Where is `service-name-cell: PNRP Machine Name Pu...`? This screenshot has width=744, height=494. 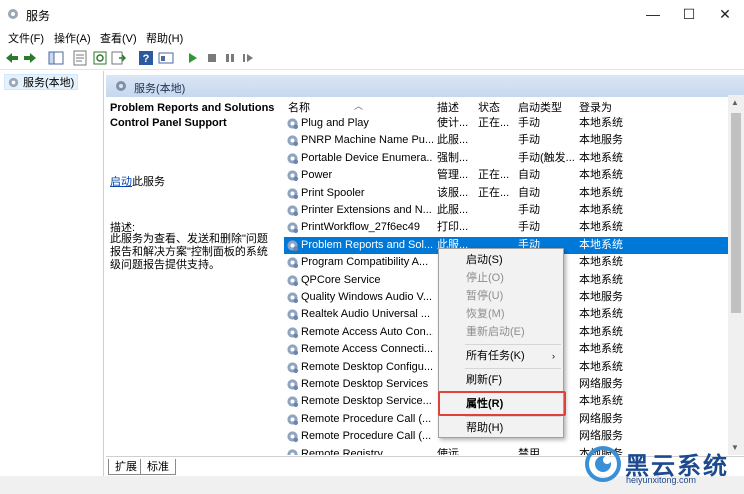
service-name-cell: PNRP Machine Name Pu... is located at coordinates (367, 140).